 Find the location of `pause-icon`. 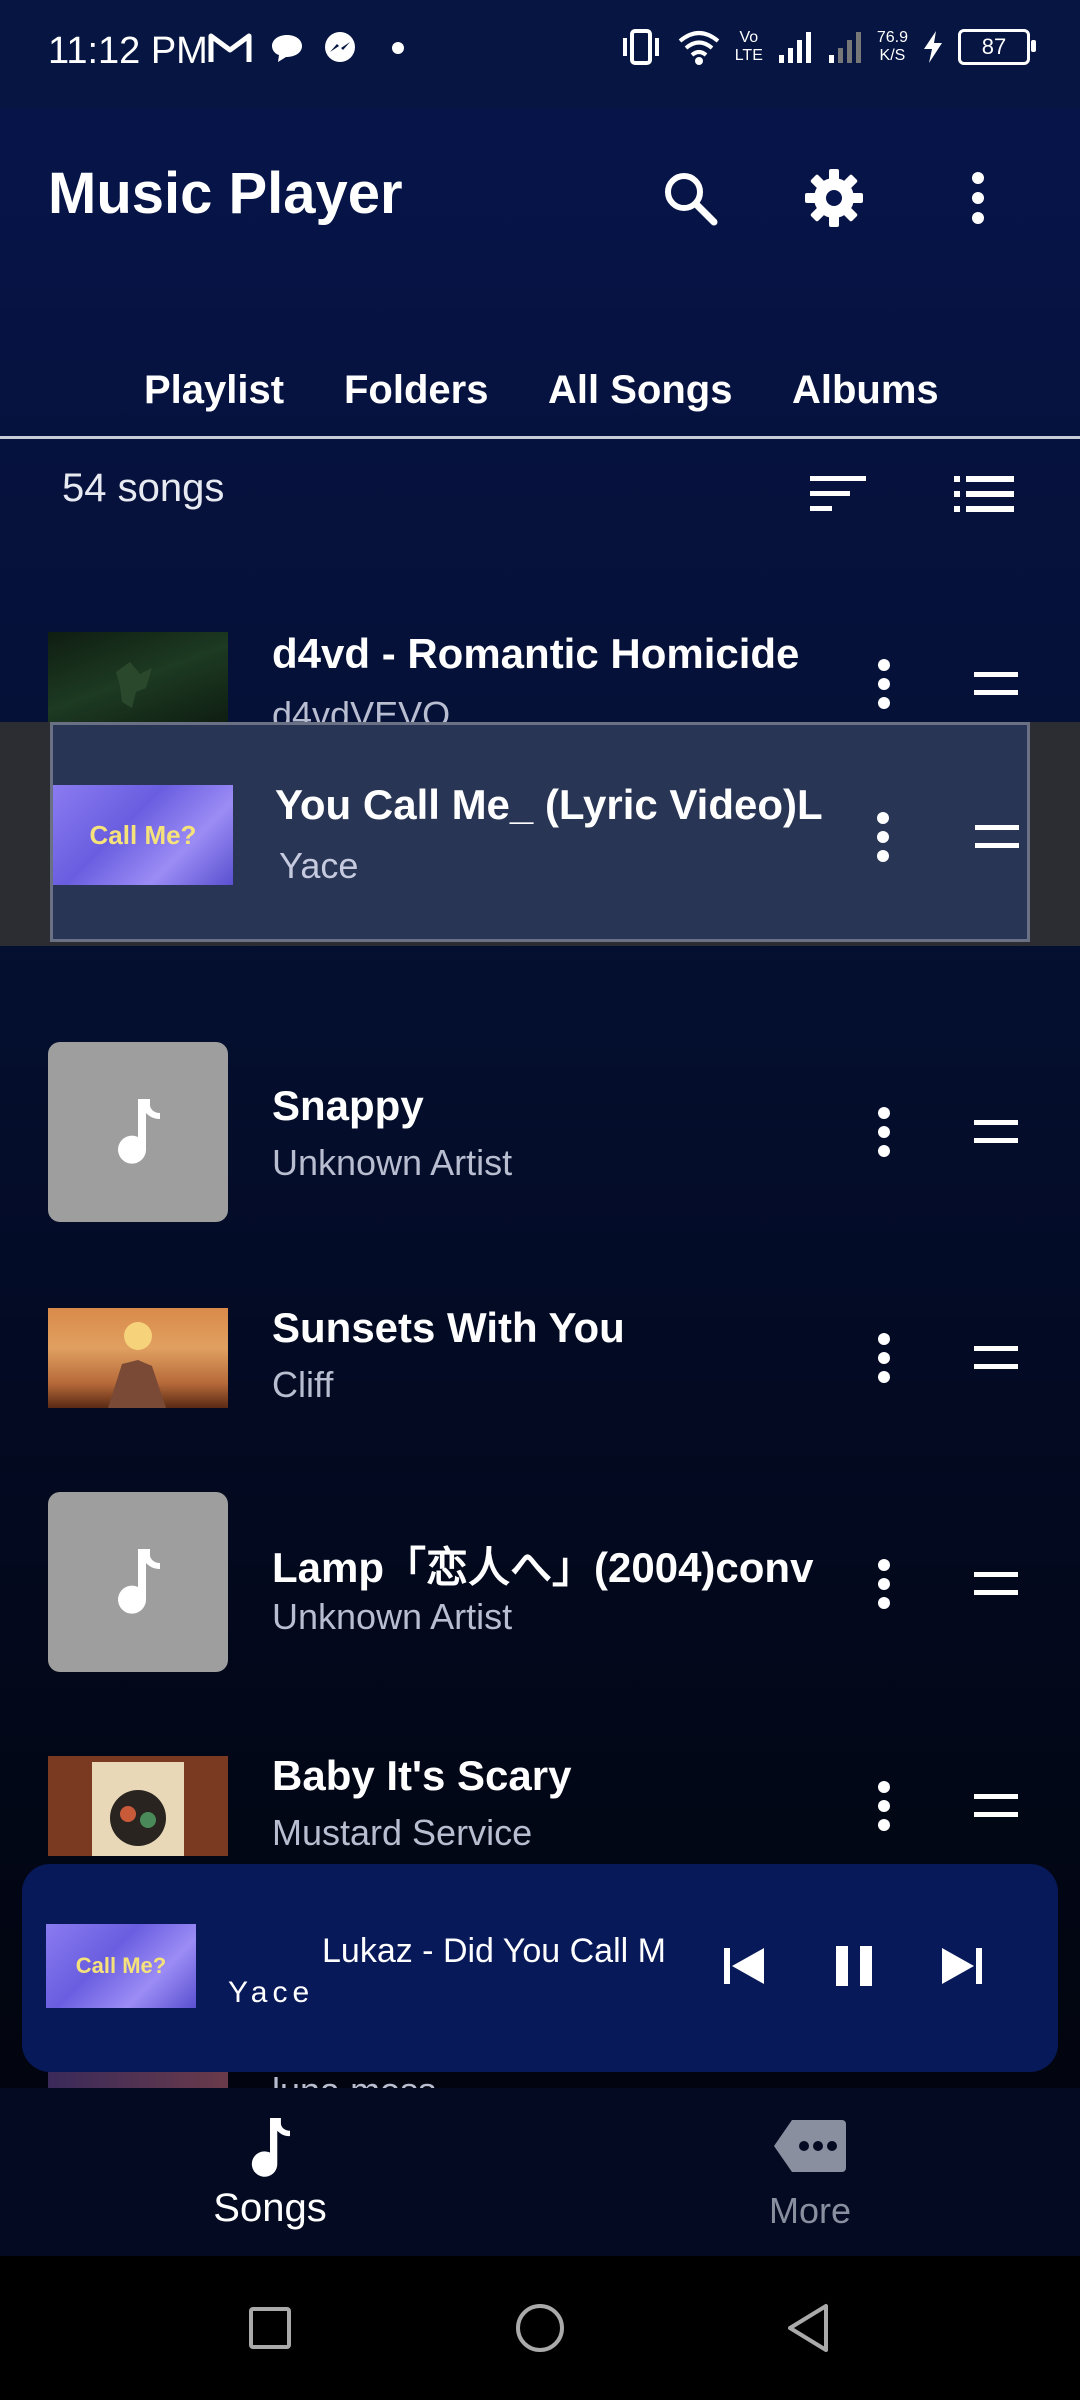

pause-icon is located at coordinates (854, 1966).